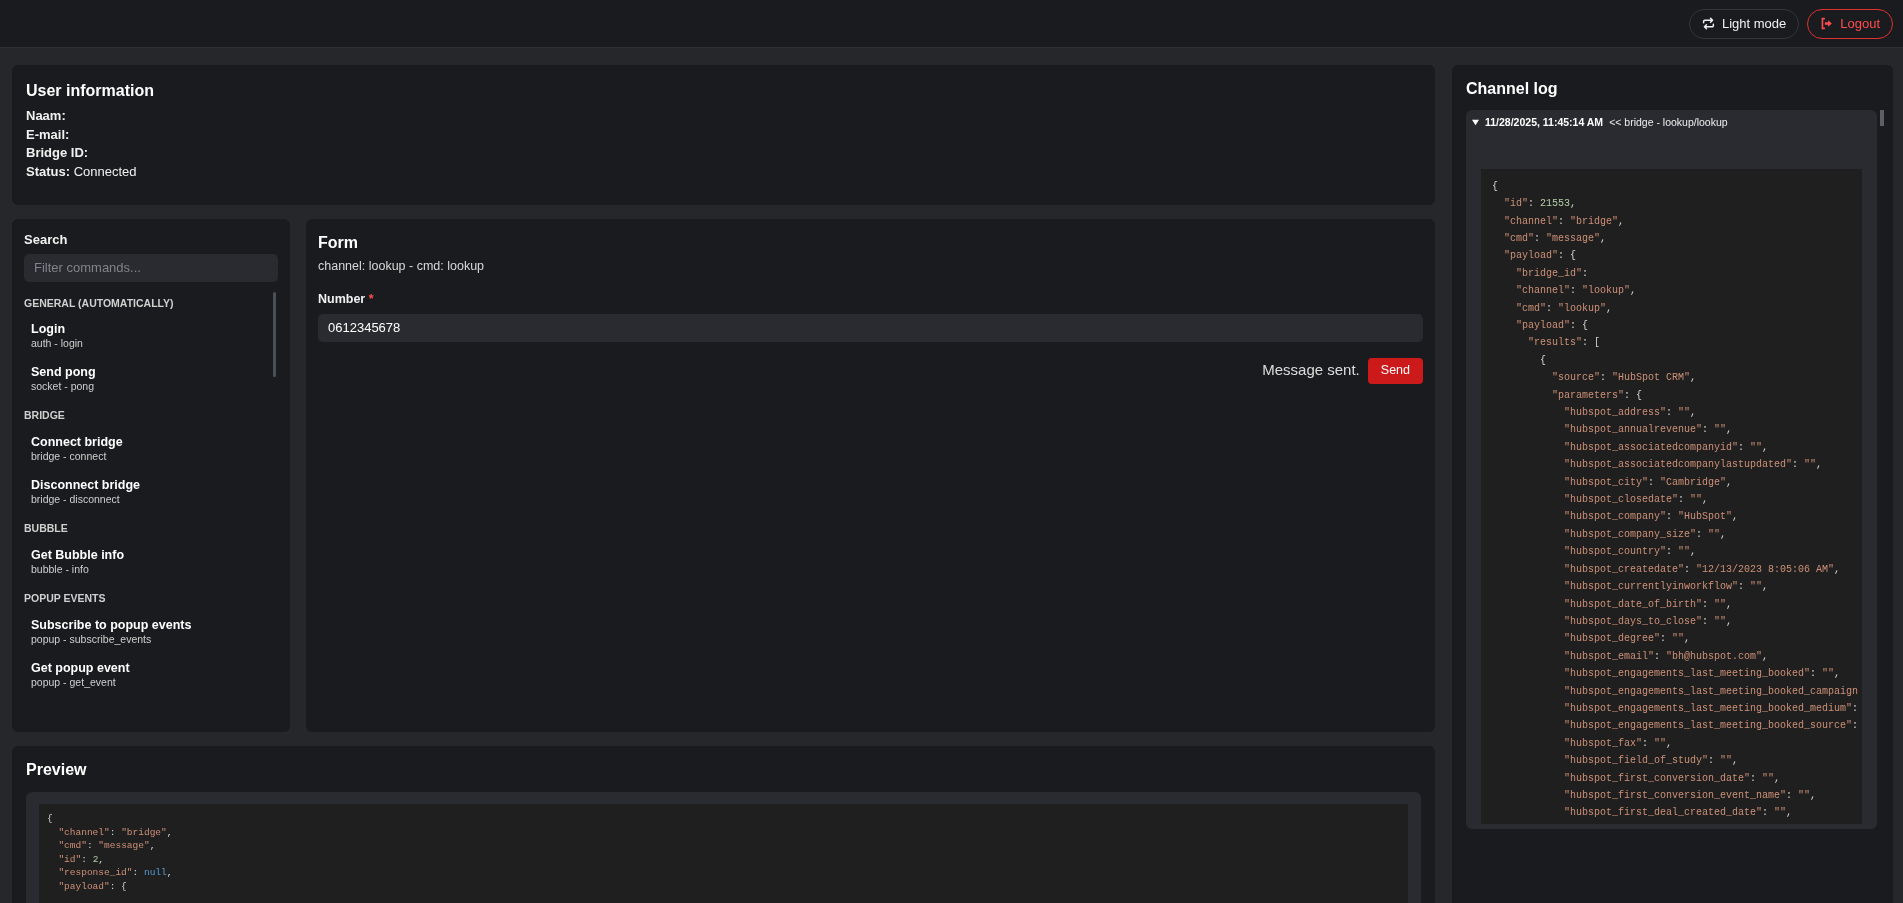 The width and height of the screenshot is (1903, 903). What do you see at coordinates (1672, 778) in the screenshot?
I see `code-line: "hubspot_first_conversion_date": "",` at bounding box center [1672, 778].